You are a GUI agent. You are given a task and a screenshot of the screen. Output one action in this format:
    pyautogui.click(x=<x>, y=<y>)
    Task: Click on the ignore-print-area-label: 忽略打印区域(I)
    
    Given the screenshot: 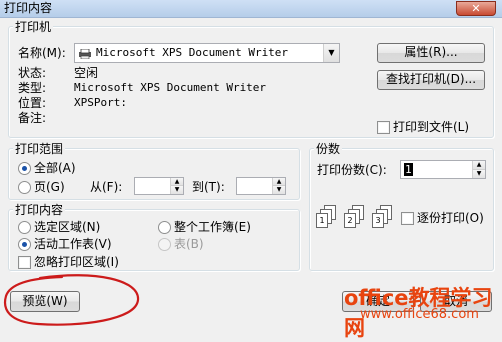 What is the action you would take?
    pyautogui.click(x=76, y=262)
    